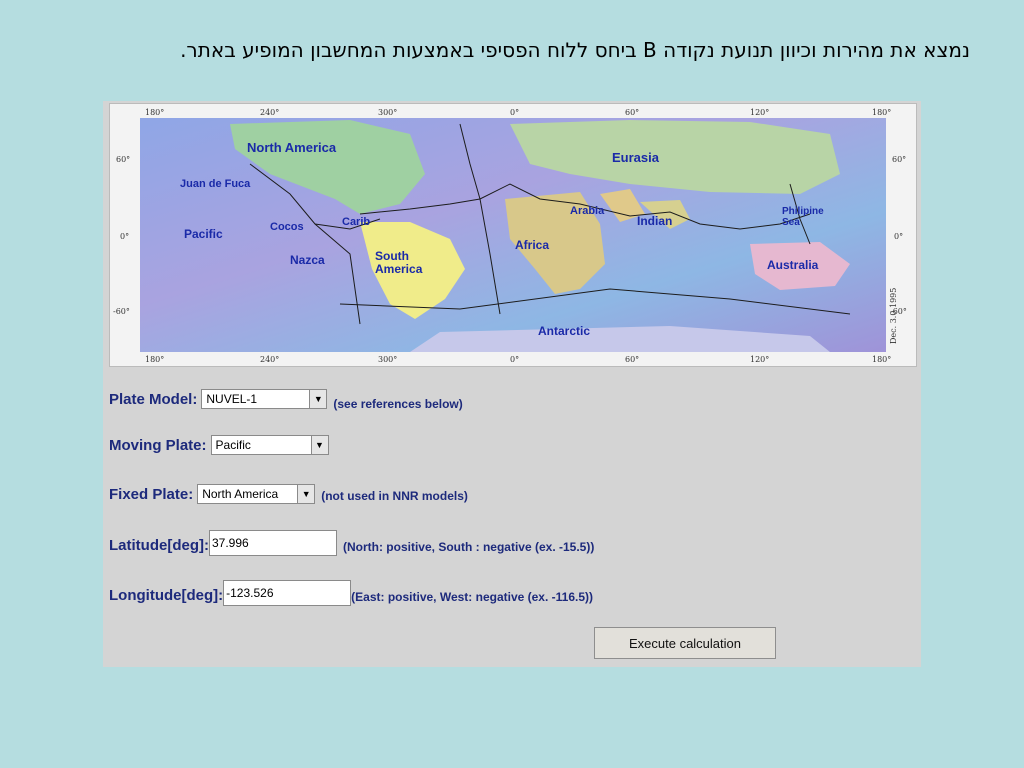  What do you see at coordinates (272, 543) in the screenshot?
I see `latitude-input` at bounding box center [272, 543].